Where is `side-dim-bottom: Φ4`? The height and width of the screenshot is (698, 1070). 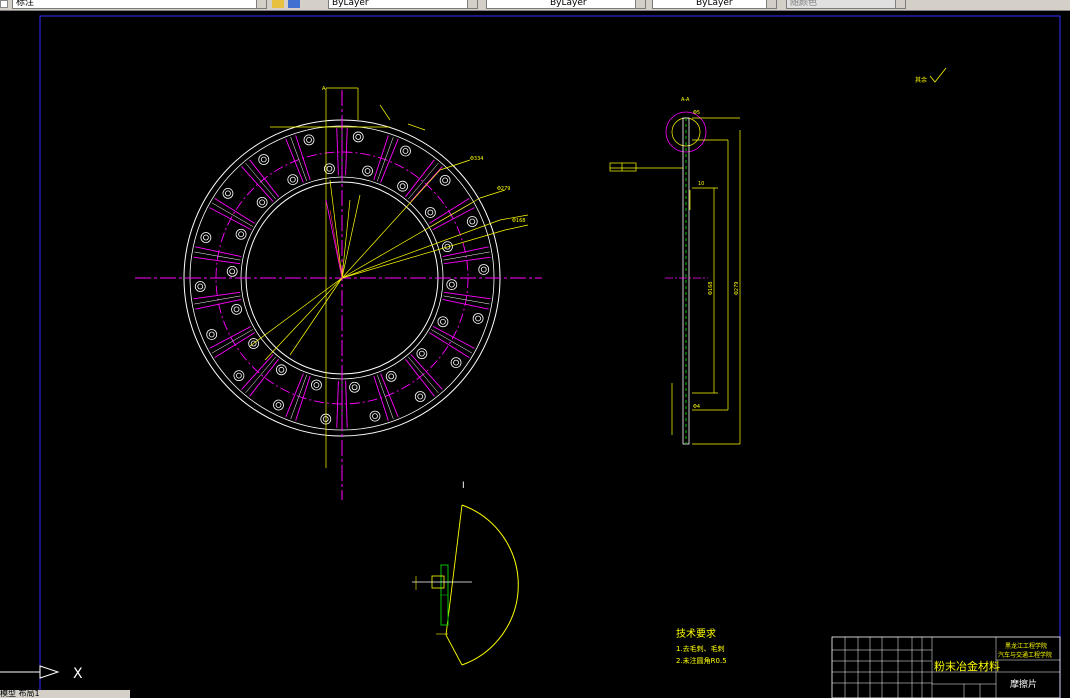 side-dim-bottom: Φ4 is located at coordinates (696, 407).